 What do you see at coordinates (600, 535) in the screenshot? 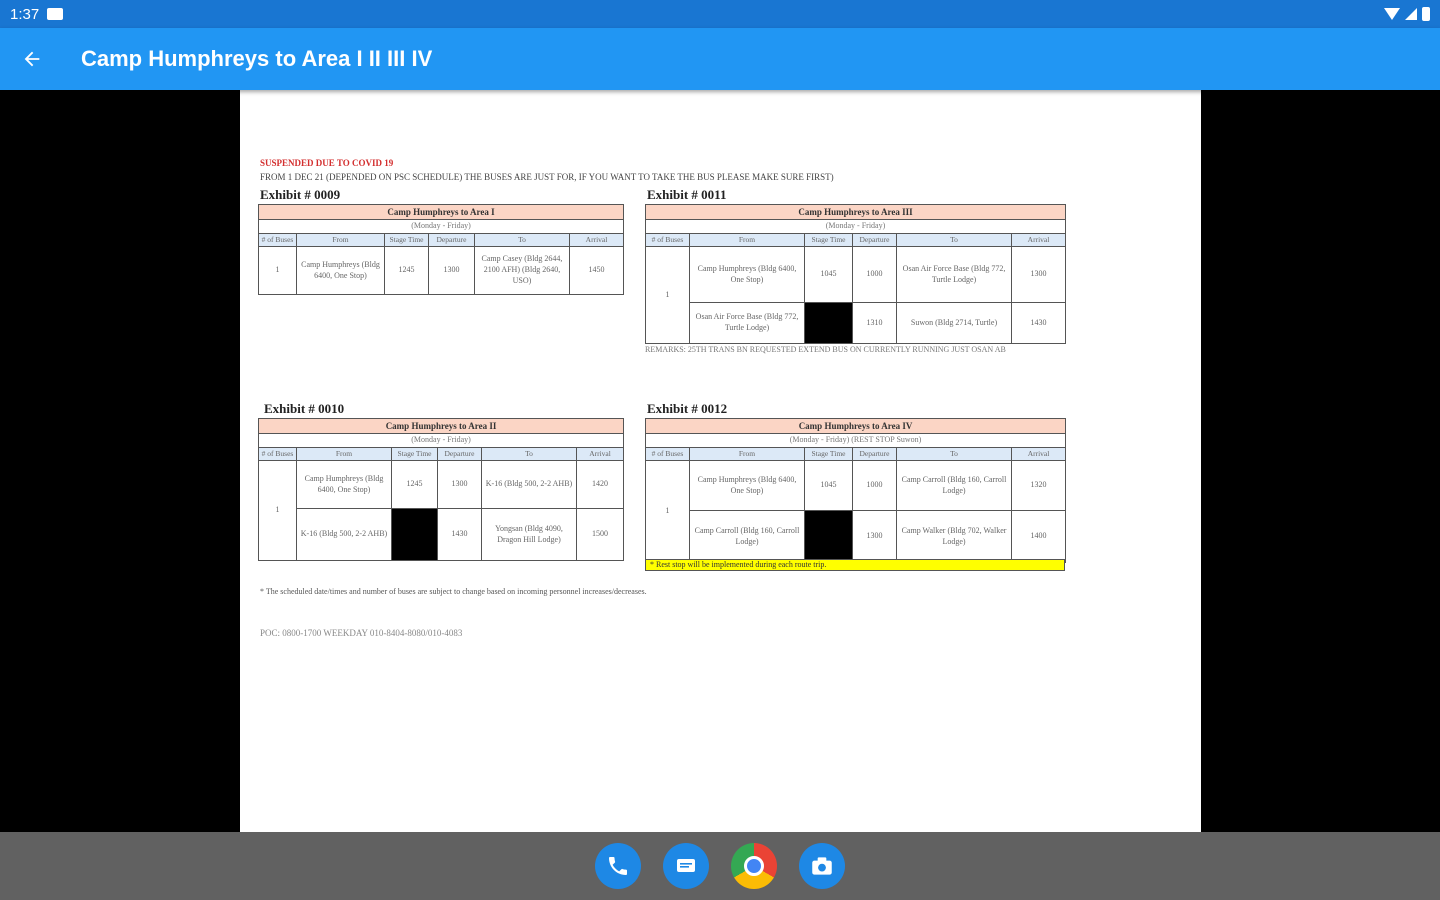
I see `cell: 1500` at bounding box center [600, 535].